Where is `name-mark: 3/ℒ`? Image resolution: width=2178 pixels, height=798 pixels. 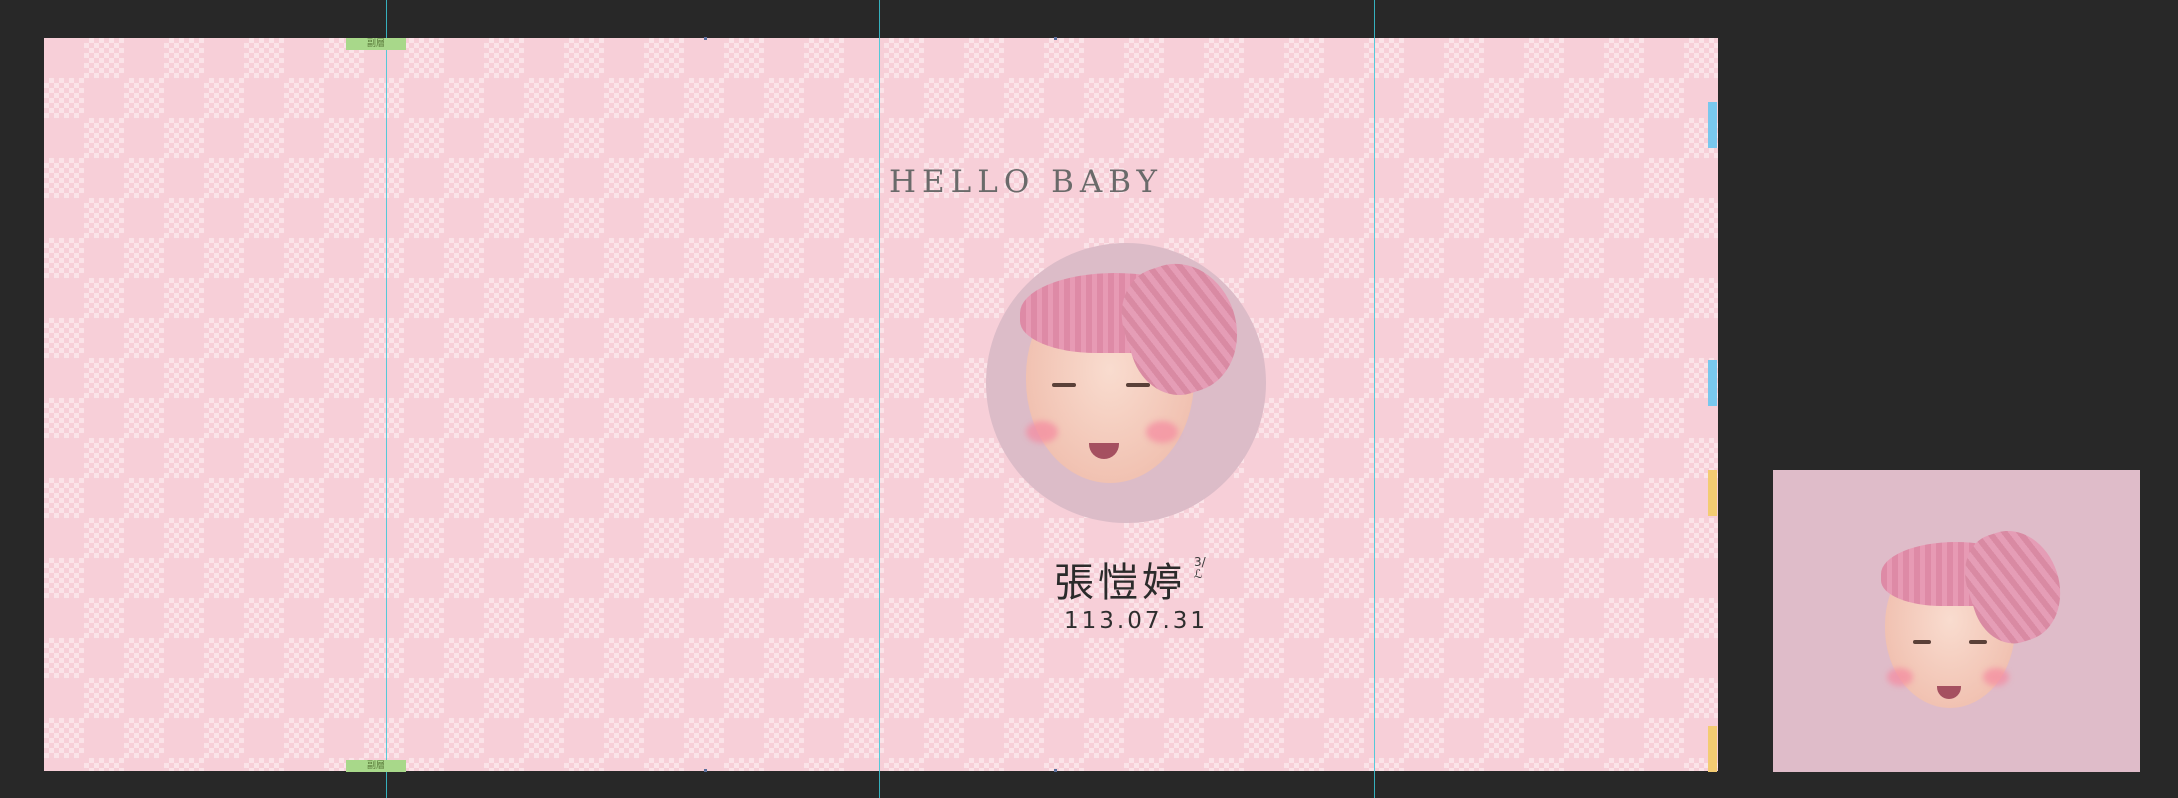 name-mark: 3/ℒ is located at coordinates (1200, 568).